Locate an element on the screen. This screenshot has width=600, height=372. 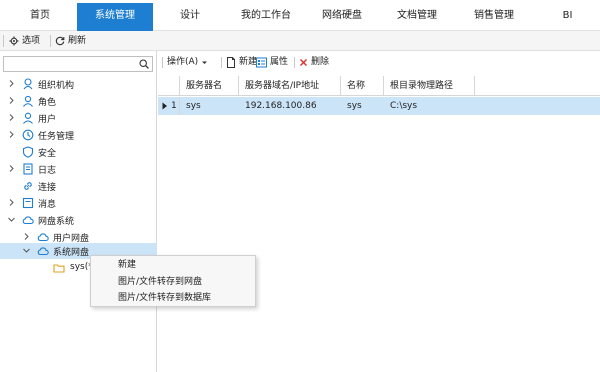
tree-item-log: 日志 is located at coordinates (78, 169).